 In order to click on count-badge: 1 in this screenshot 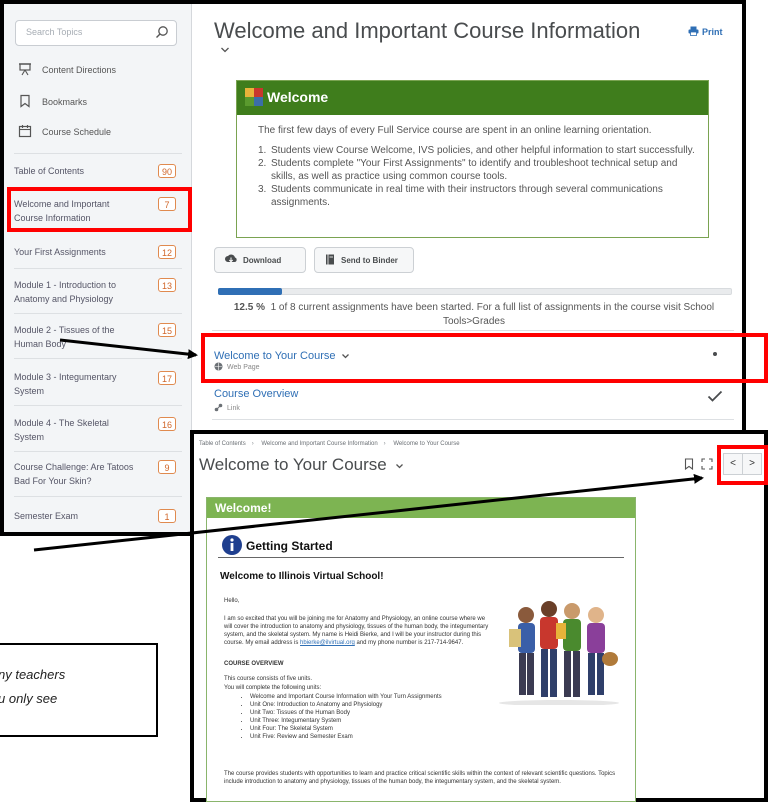, I will do `click(167, 516)`.